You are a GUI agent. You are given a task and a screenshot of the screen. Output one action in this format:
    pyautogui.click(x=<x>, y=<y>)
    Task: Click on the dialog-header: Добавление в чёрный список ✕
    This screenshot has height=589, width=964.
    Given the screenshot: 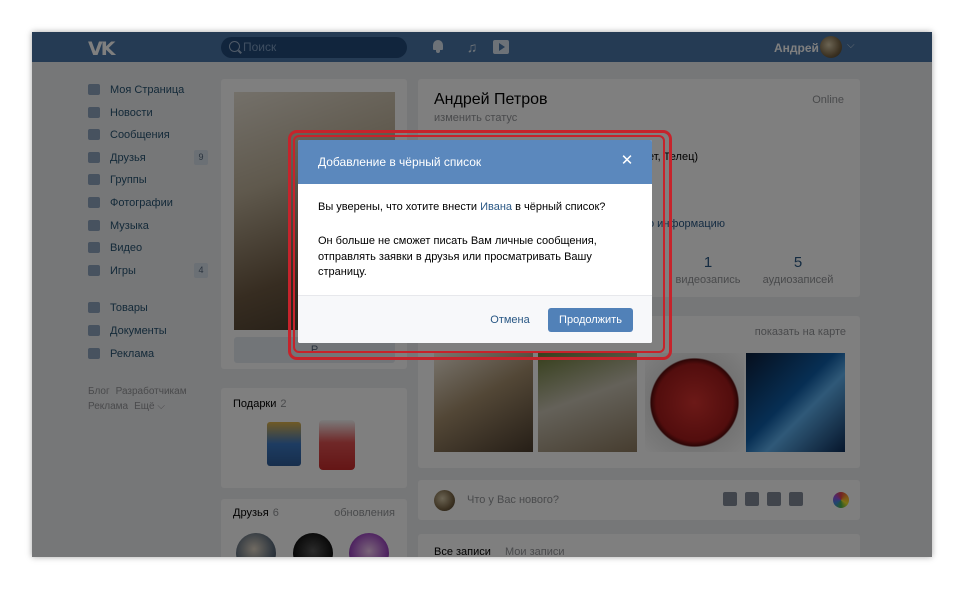 What is the action you would take?
    pyautogui.click(x=475, y=162)
    